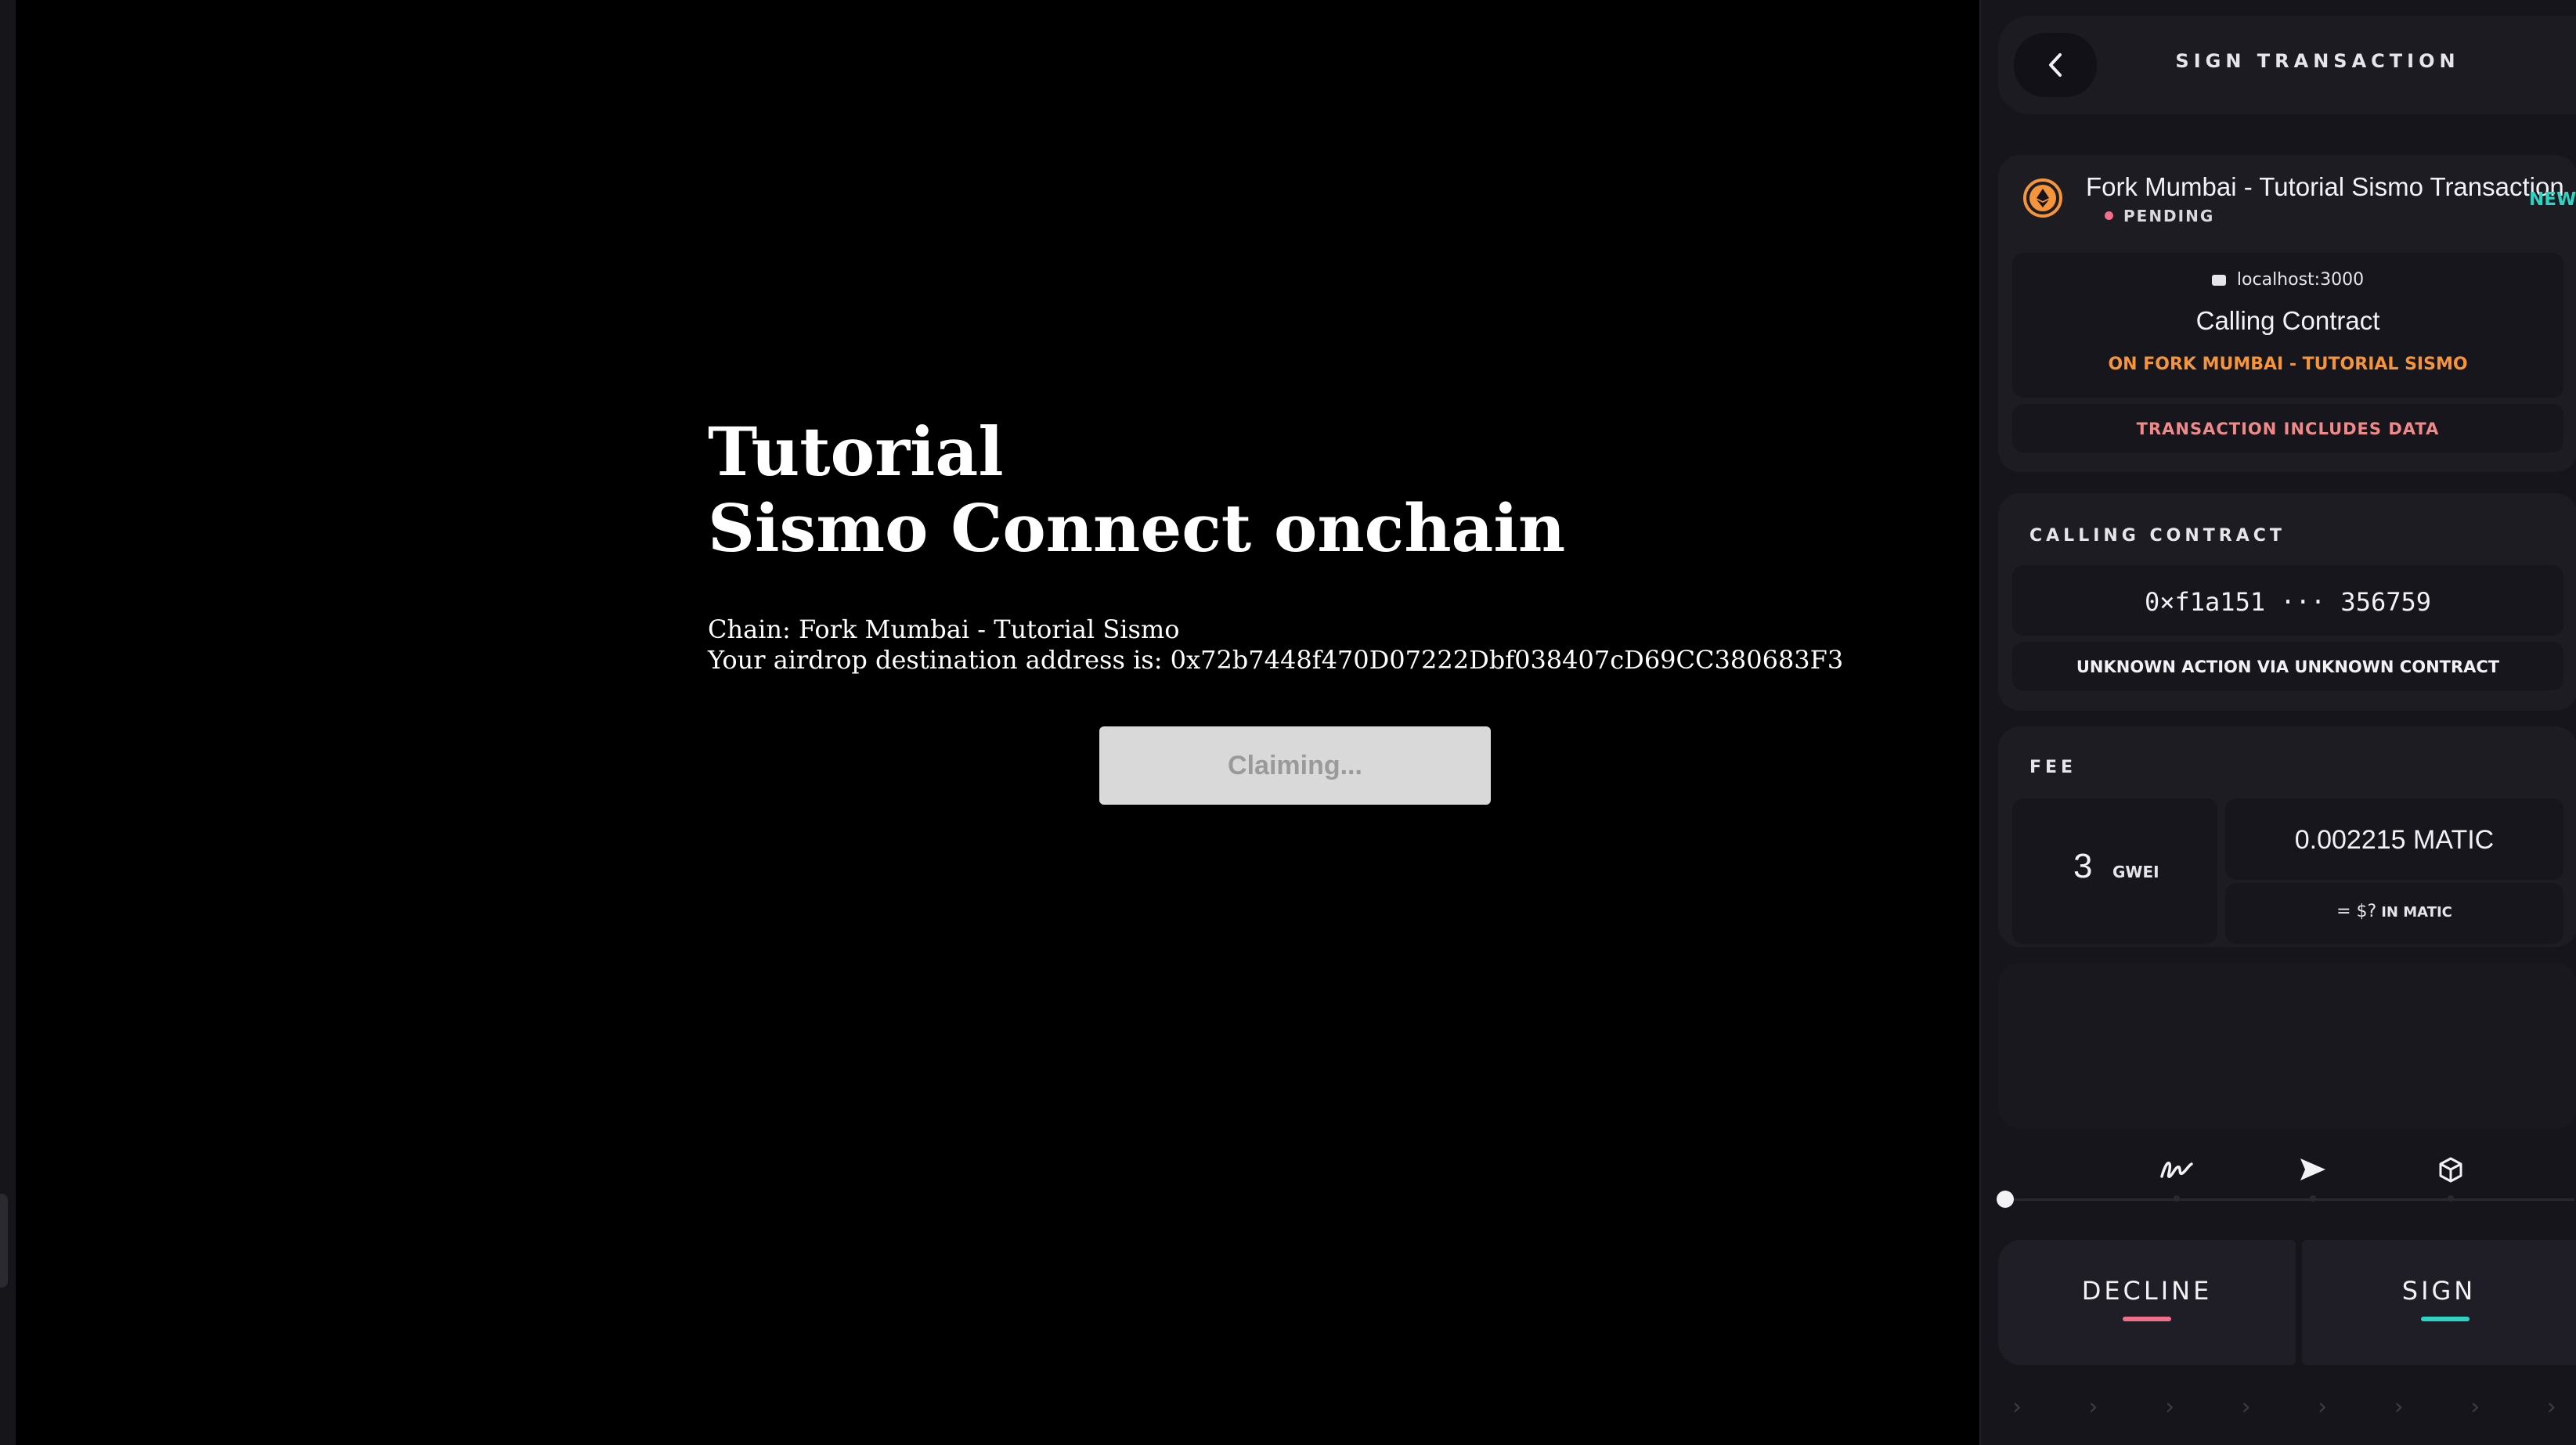 The image size is (2576, 1445). I want to click on gas-price-selector: 3 GWEI, so click(2114, 871).